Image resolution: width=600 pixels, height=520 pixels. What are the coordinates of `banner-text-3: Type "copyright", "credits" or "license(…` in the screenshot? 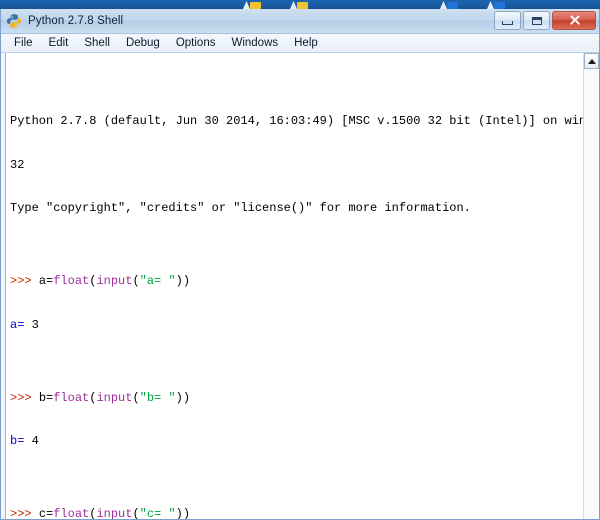 It's located at (240, 208).